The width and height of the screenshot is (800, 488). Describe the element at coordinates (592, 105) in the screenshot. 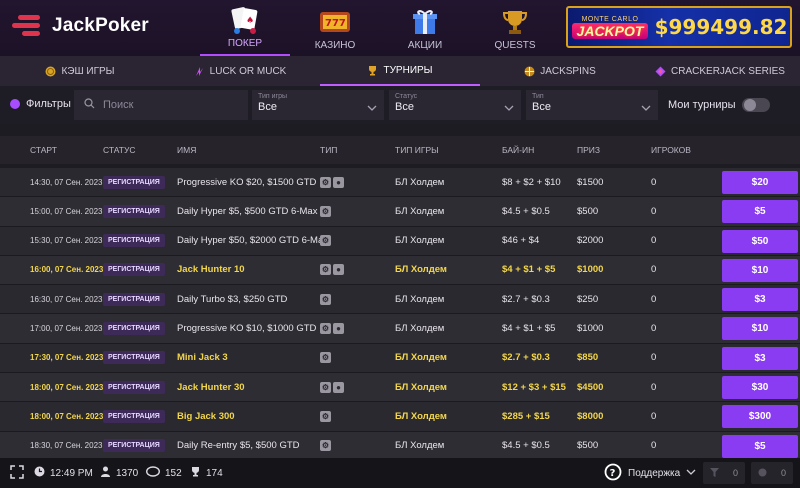

I see `type-select: Тип Все` at that location.